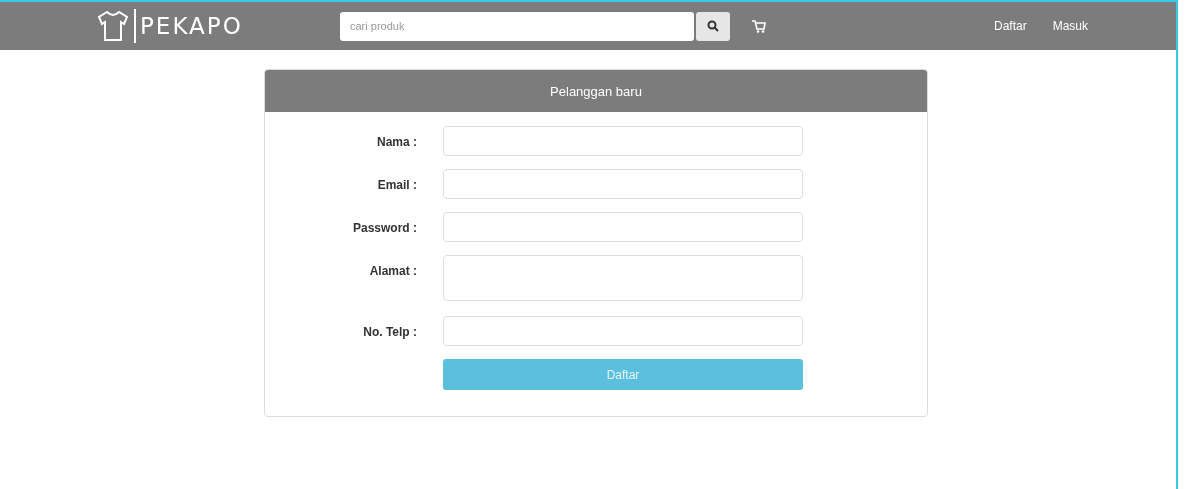 This screenshot has width=1192, height=489. Describe the element at coordinates (759, 26) in the screenshot. I see `cart-icon` at that location.